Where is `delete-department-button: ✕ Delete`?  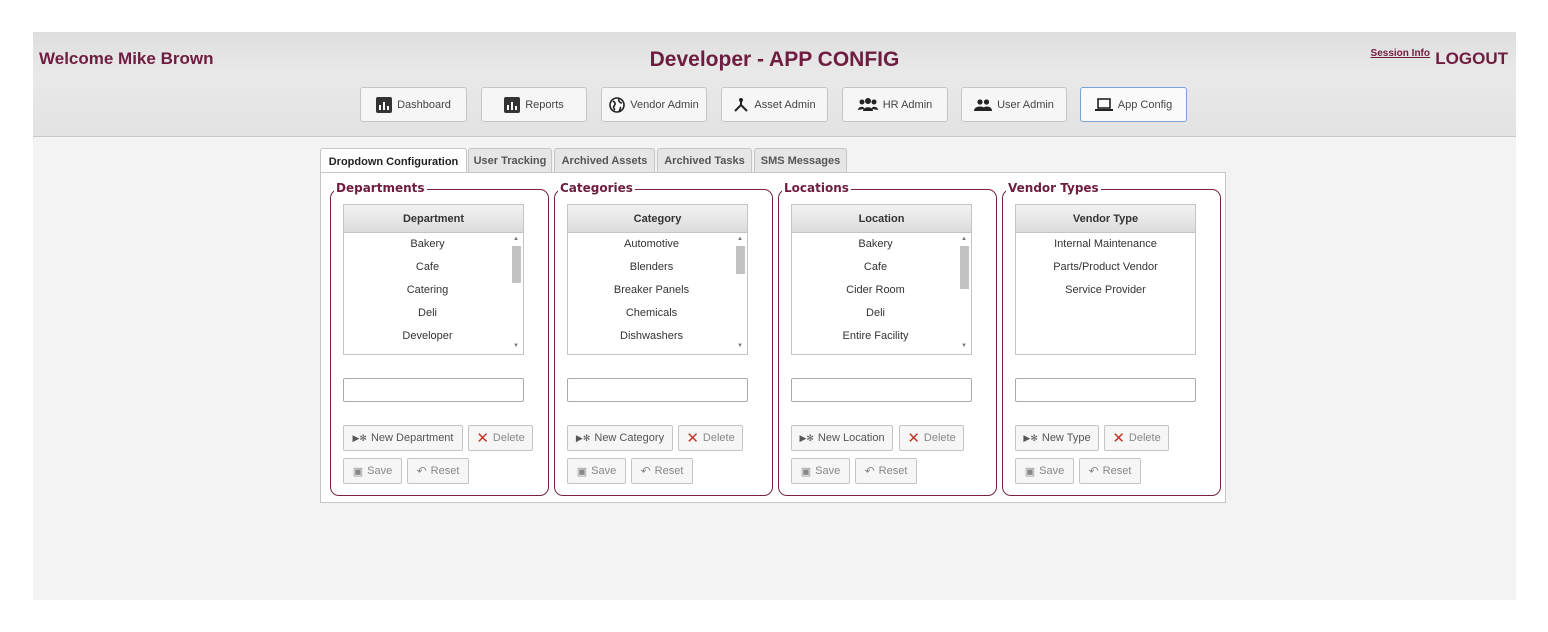 delete-department-button: ✕ Delete is located at coordinates (500, 438).